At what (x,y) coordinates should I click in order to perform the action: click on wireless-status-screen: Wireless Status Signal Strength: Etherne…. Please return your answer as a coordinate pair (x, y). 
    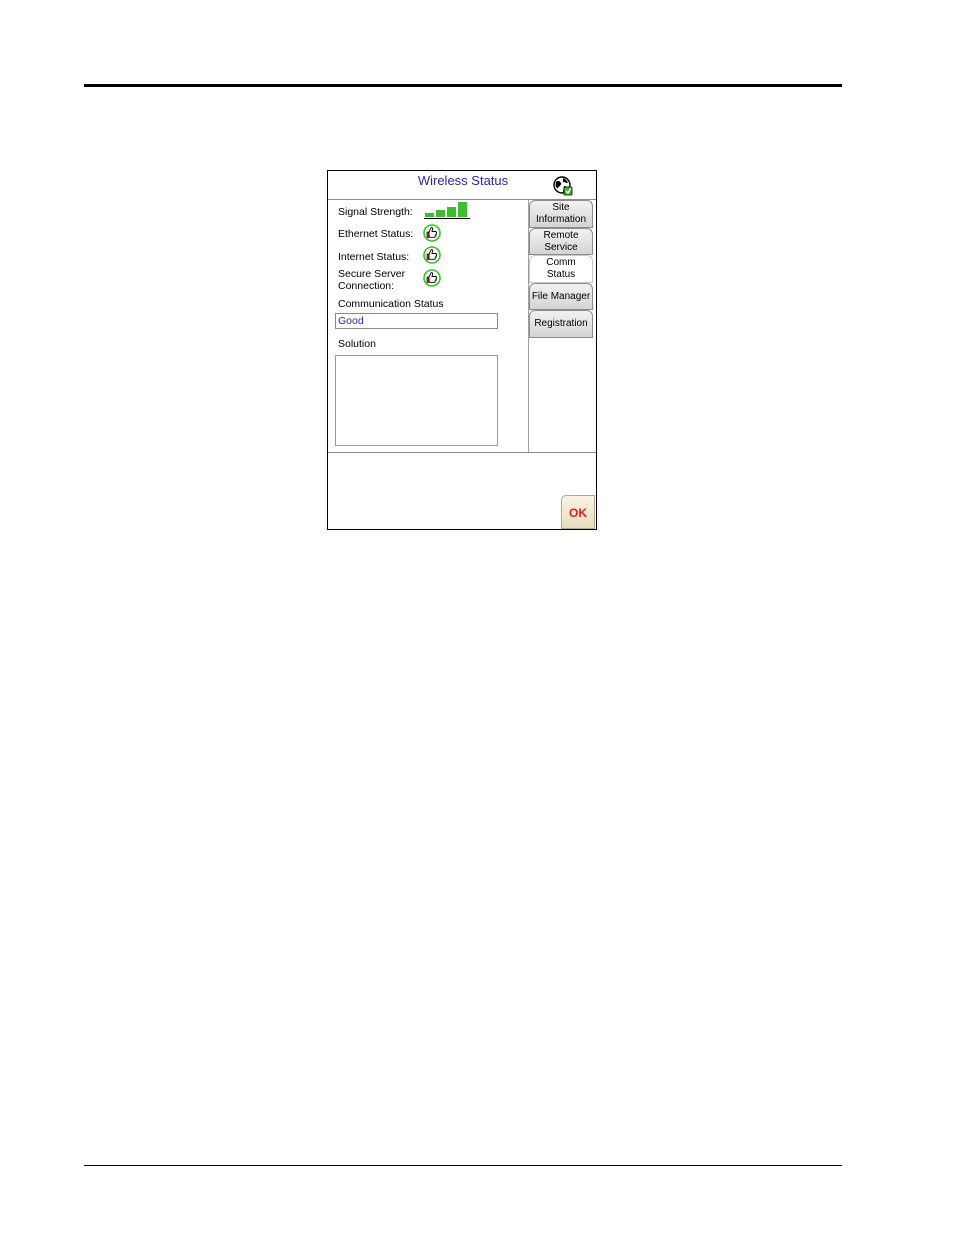
    Looking at the image, I should click on (462, 350).